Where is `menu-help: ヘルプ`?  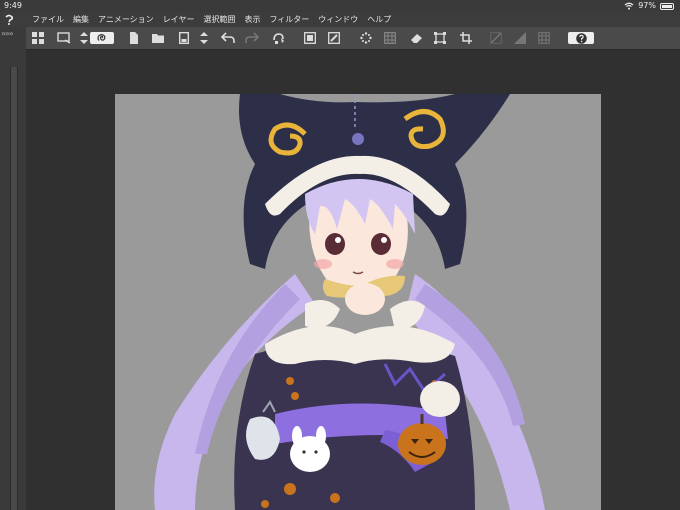
menu-help: ヘルプ is located at coordinates (379, 19).